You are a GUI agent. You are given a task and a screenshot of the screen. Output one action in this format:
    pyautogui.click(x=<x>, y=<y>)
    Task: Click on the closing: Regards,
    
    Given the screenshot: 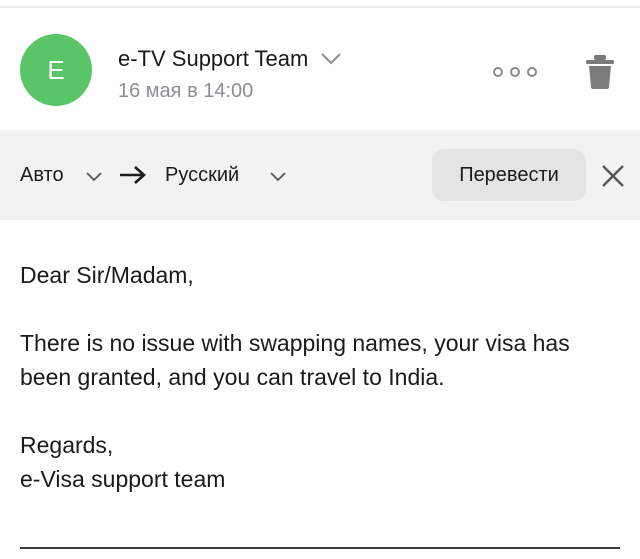 What is the action you would take?
    pyautogui.click(x=67, y=445)
    